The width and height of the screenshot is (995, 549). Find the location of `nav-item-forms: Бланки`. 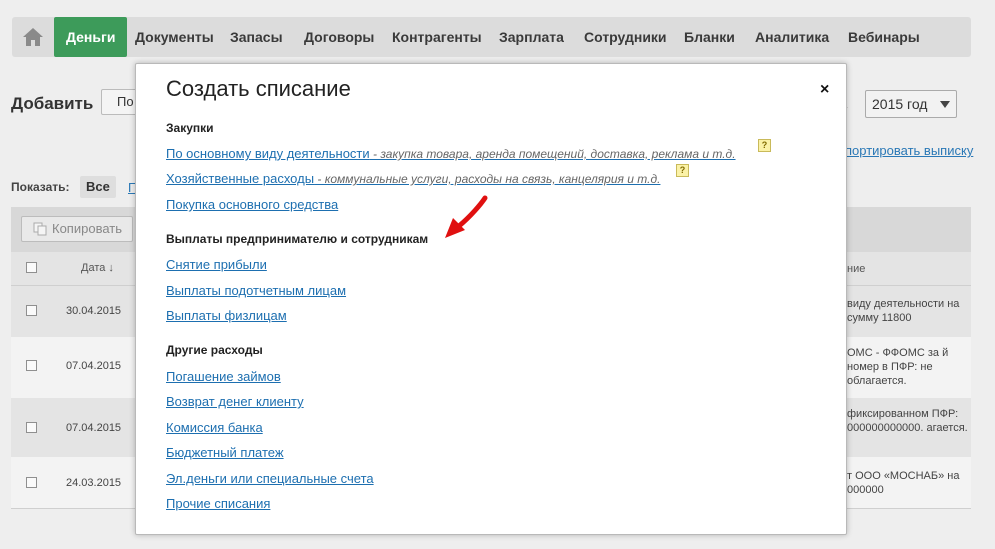

nav-item-forms: Бланки is located at coordinates (709, 37).